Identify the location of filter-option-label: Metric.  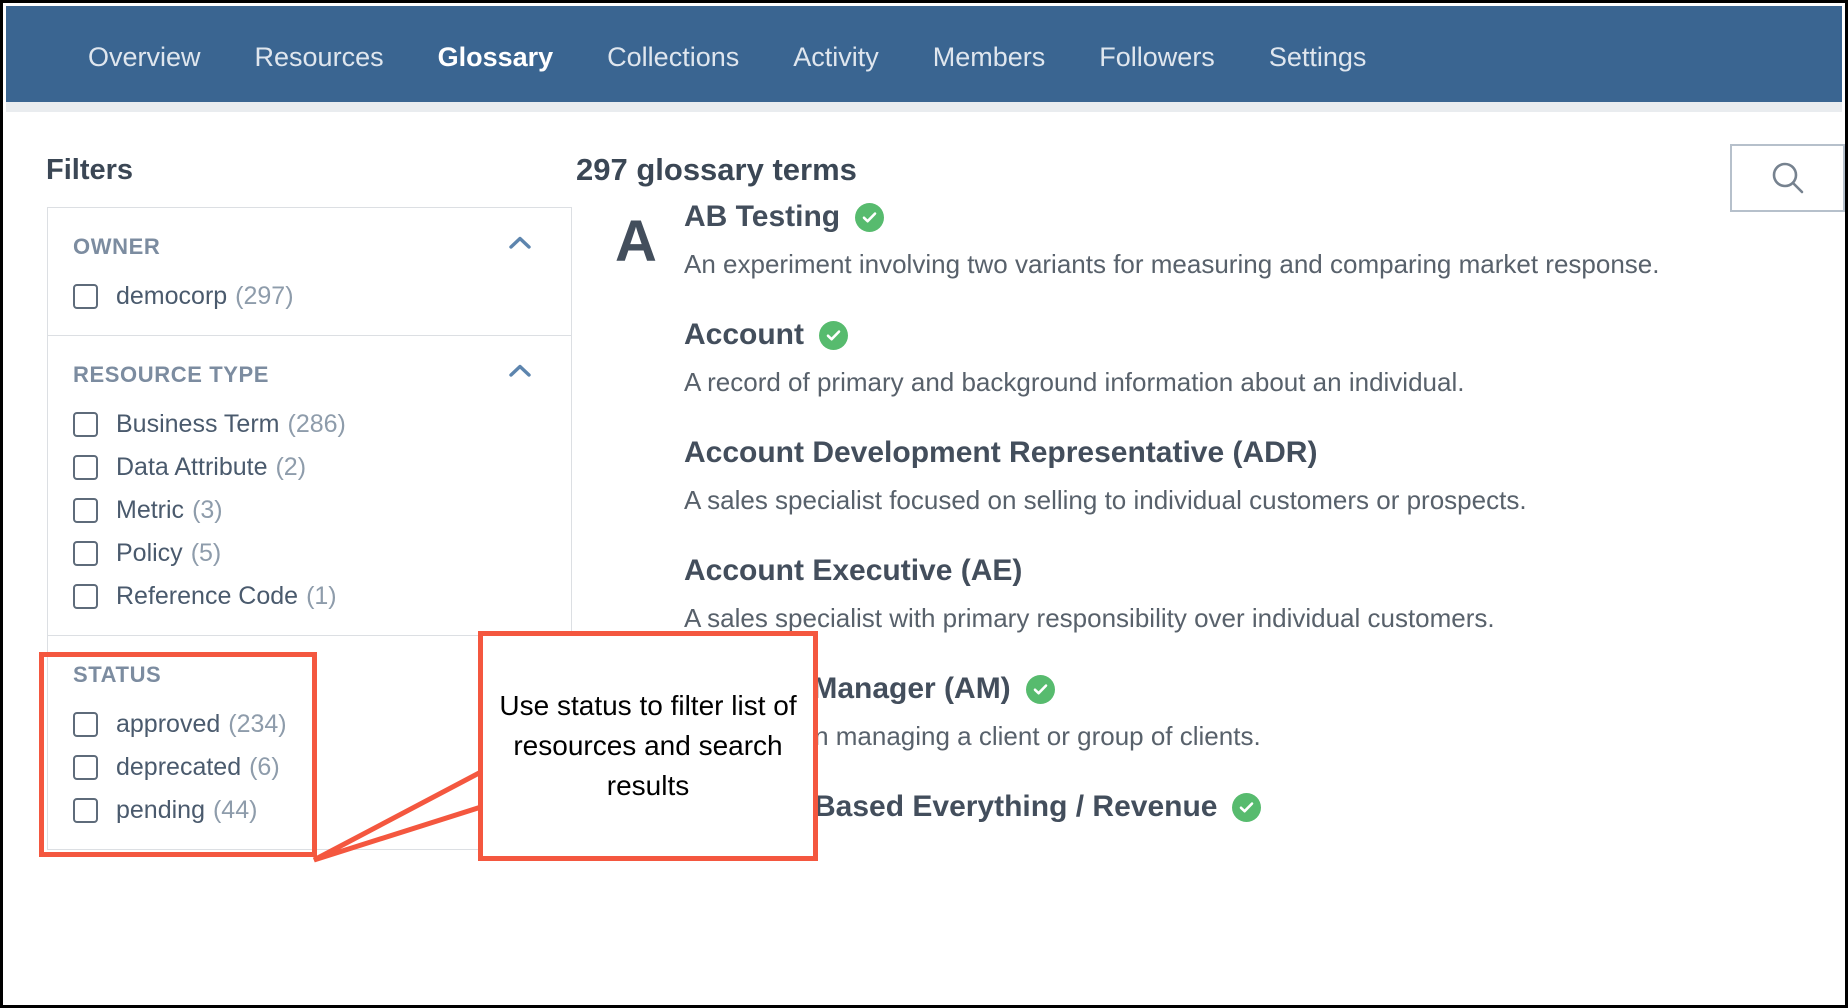
(150, 510).